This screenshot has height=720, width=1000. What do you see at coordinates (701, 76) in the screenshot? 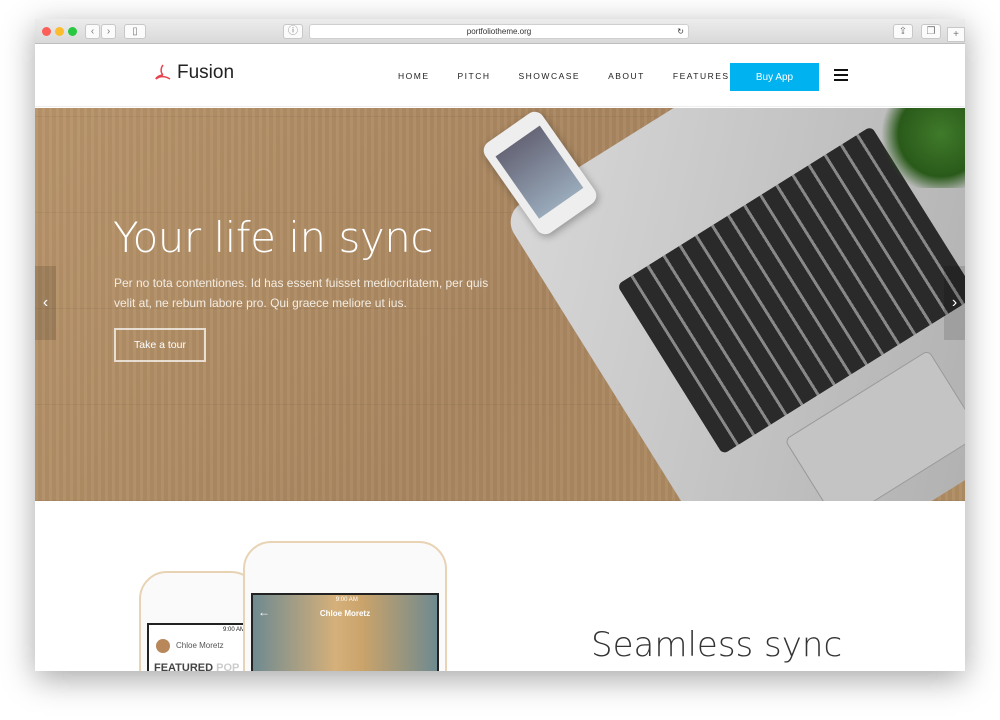
I see `nav-features: FEATURES` at bounding box center [701, 76].